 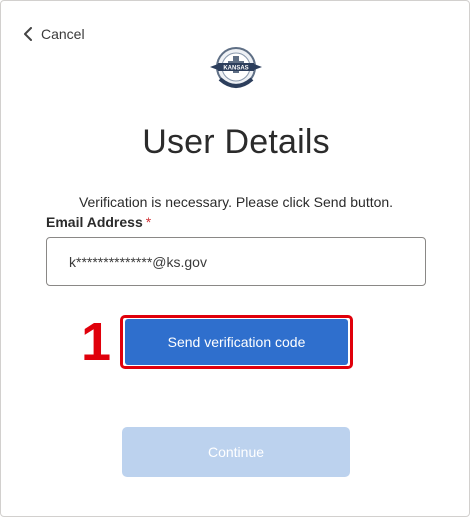 I want to click on step-annotation-highlight, so click(x=236, y=342).